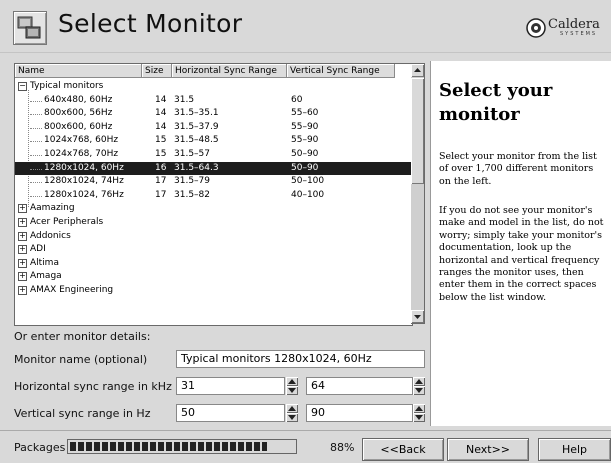  What do you see at coordinates (417, 131) in the screenshot?
I see `scroll-thumb` at bounding box center [417, 131].